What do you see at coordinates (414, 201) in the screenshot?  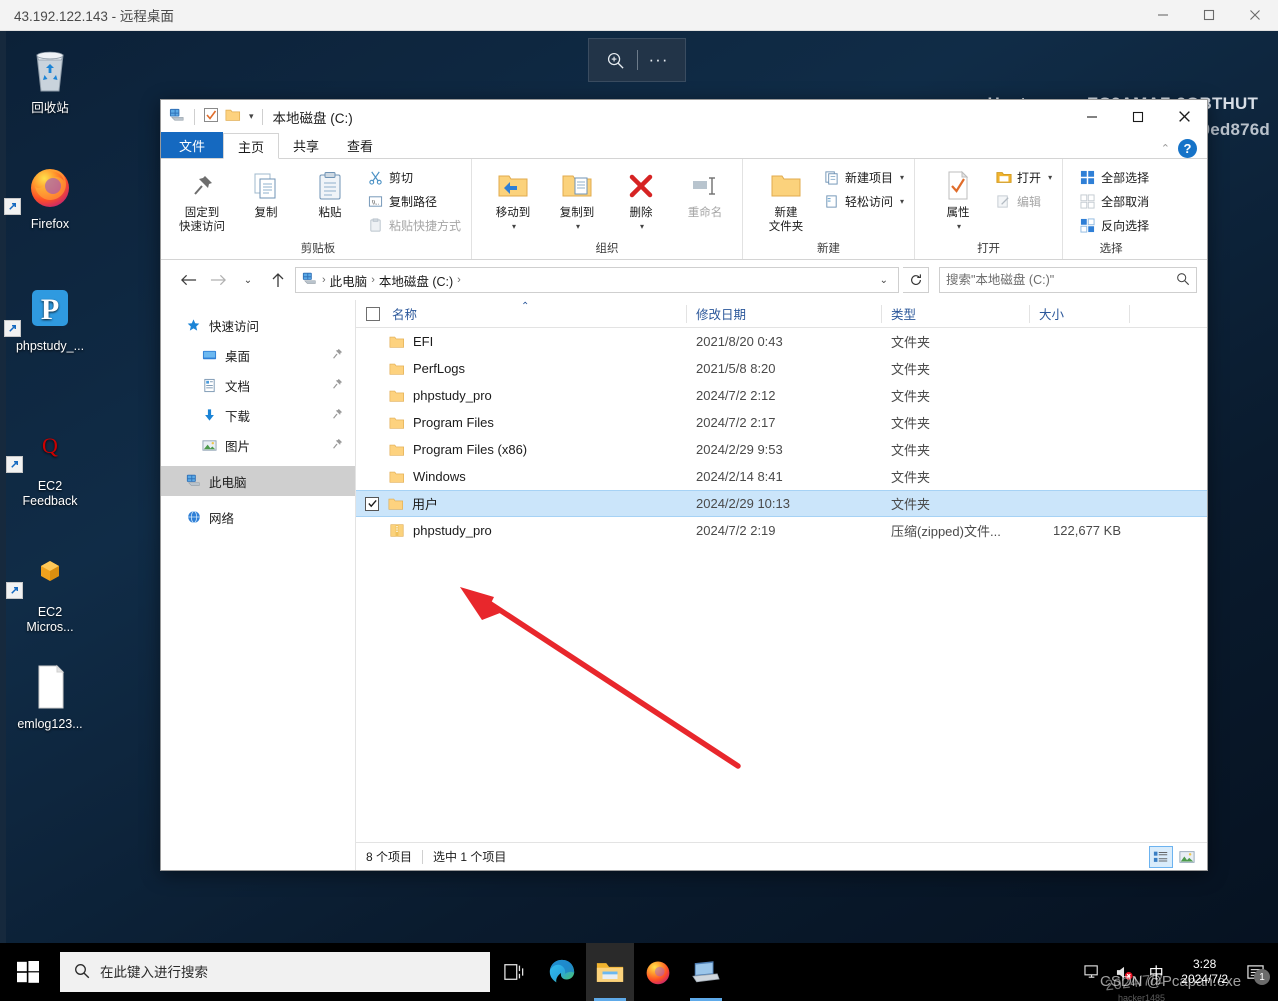 I see `copy-path-button: \\.. 复制路径` at bounding box center [414, 201].